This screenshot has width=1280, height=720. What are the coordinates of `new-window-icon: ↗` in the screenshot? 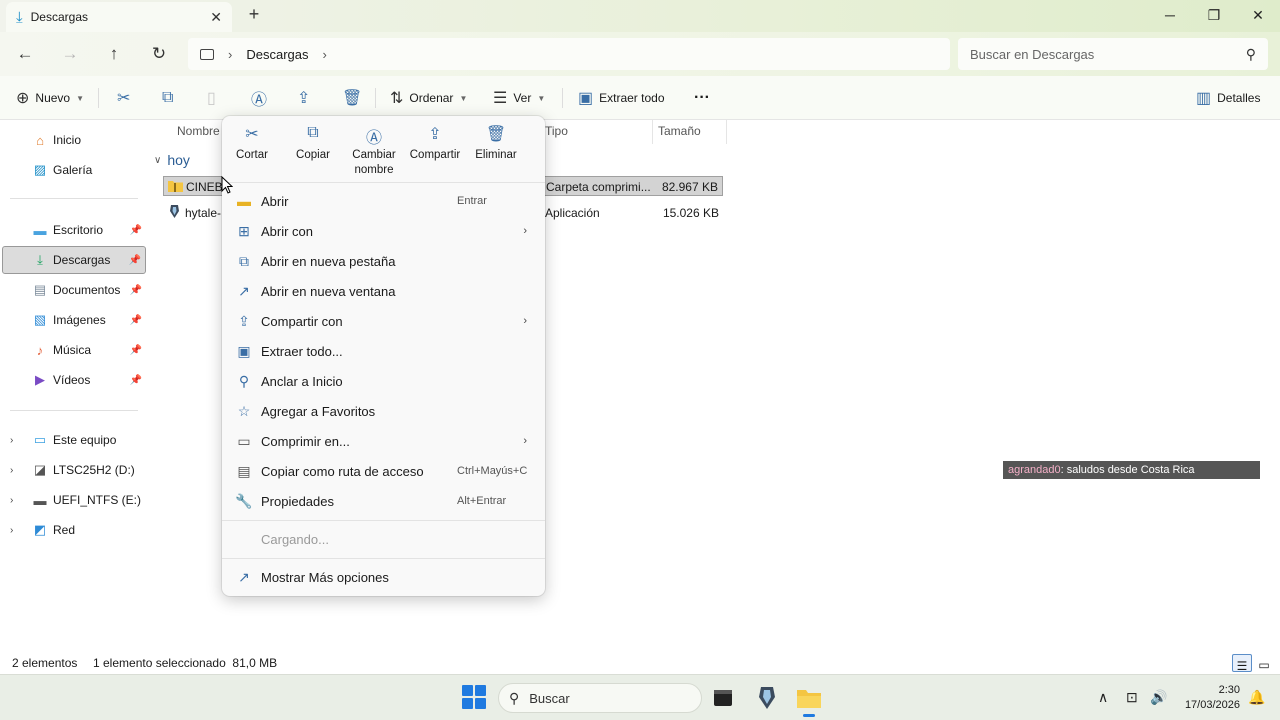 It's located at (244, 290).